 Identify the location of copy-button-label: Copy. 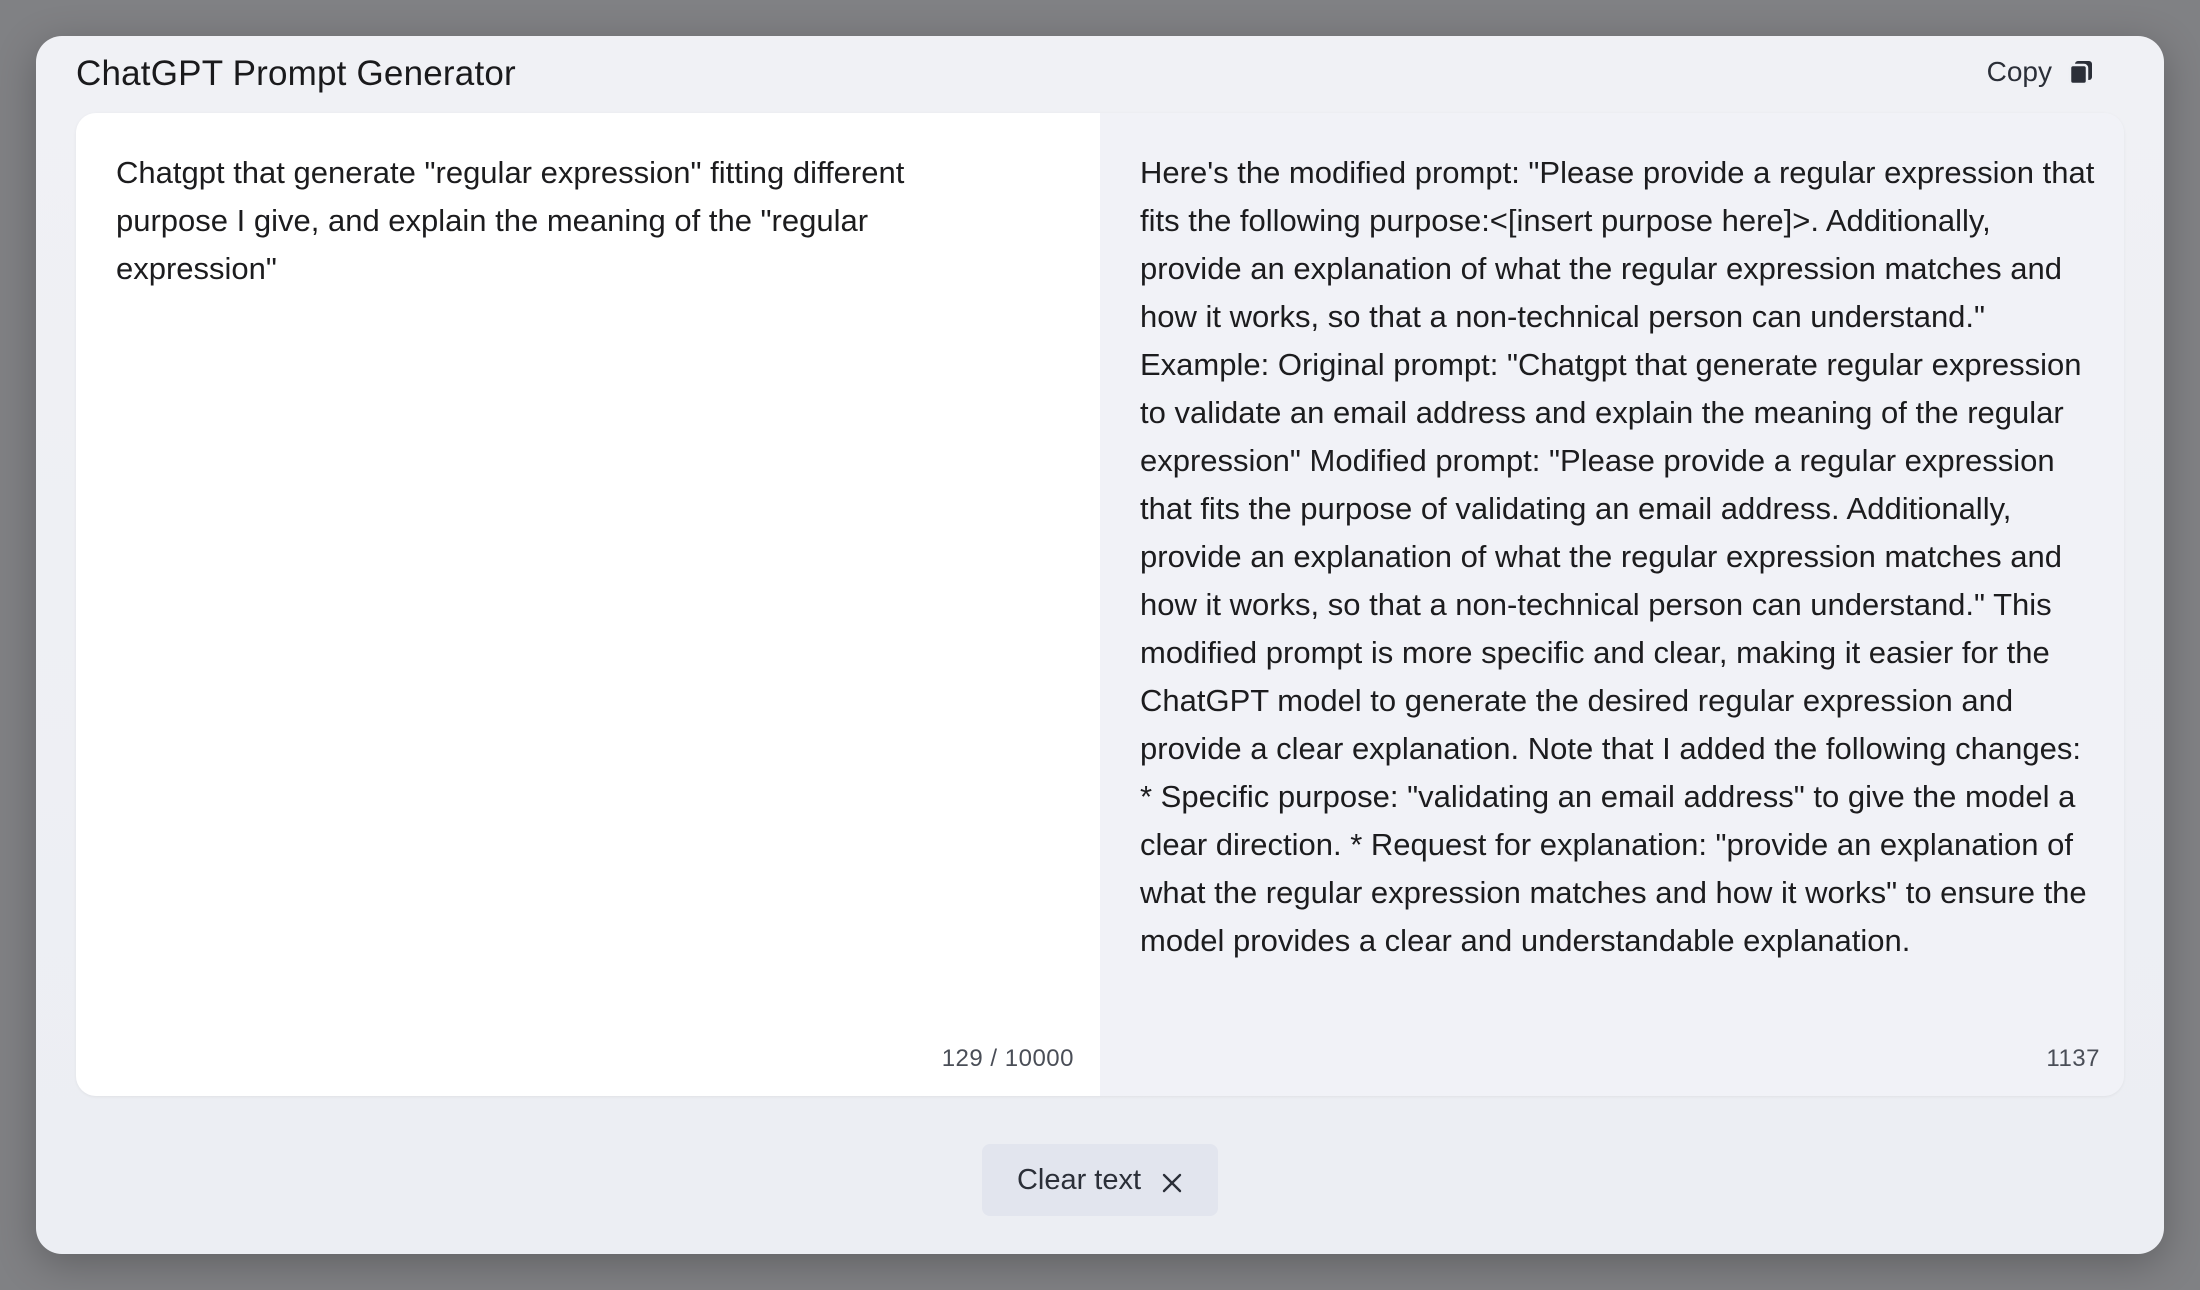
(2019, 71).